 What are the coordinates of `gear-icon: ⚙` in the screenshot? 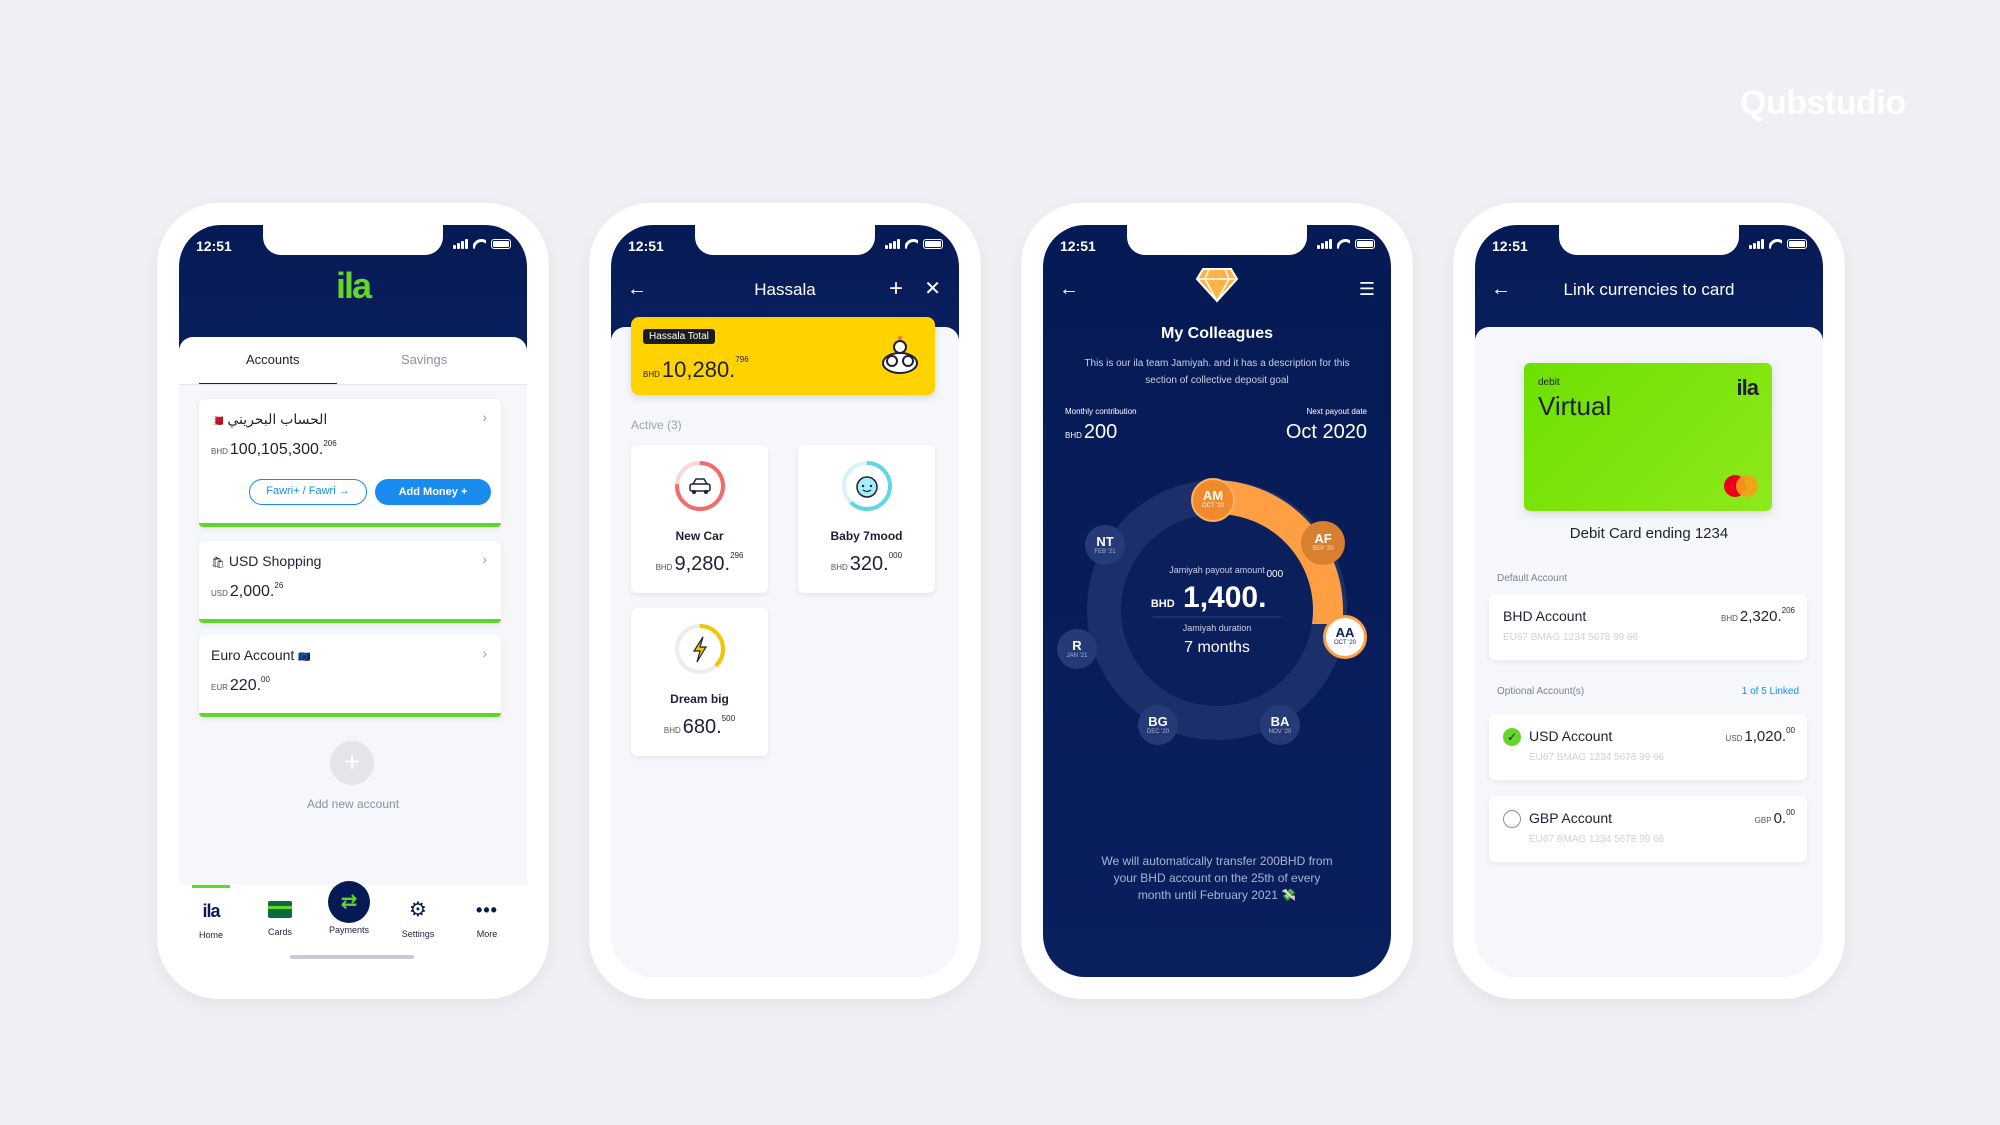 It's located at (418, 910).